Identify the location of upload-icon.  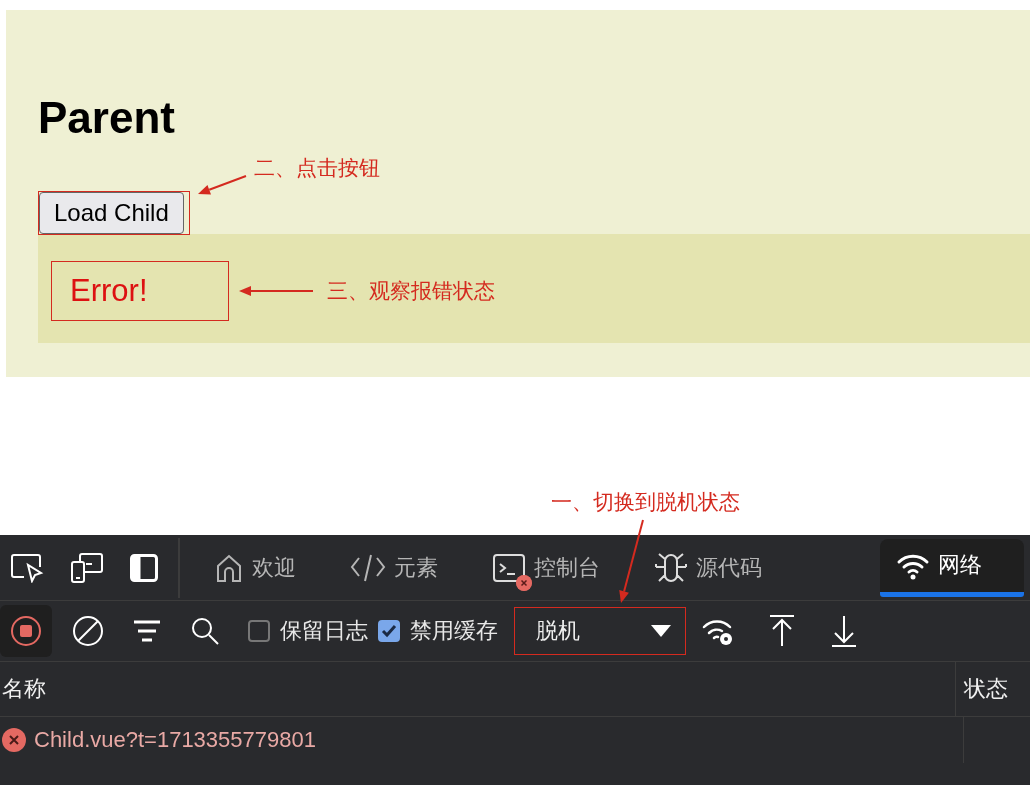
(782, 631).